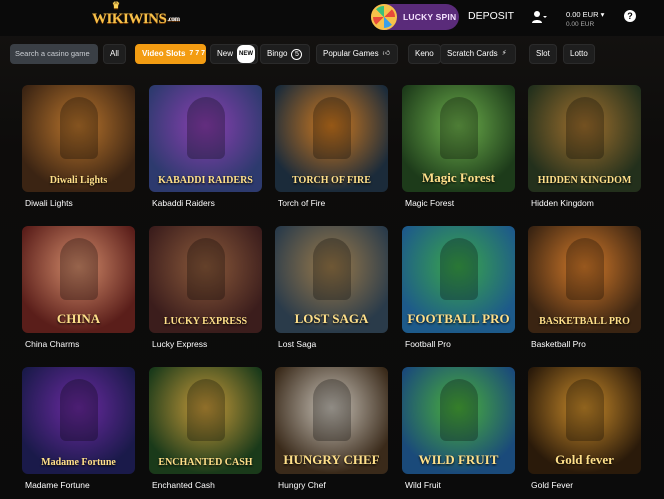  What do you see at coordinates (205, 321) in the screenshot?
I see `game-art-title: LUCKY EXPRESS` at bounding box center [205, 321].